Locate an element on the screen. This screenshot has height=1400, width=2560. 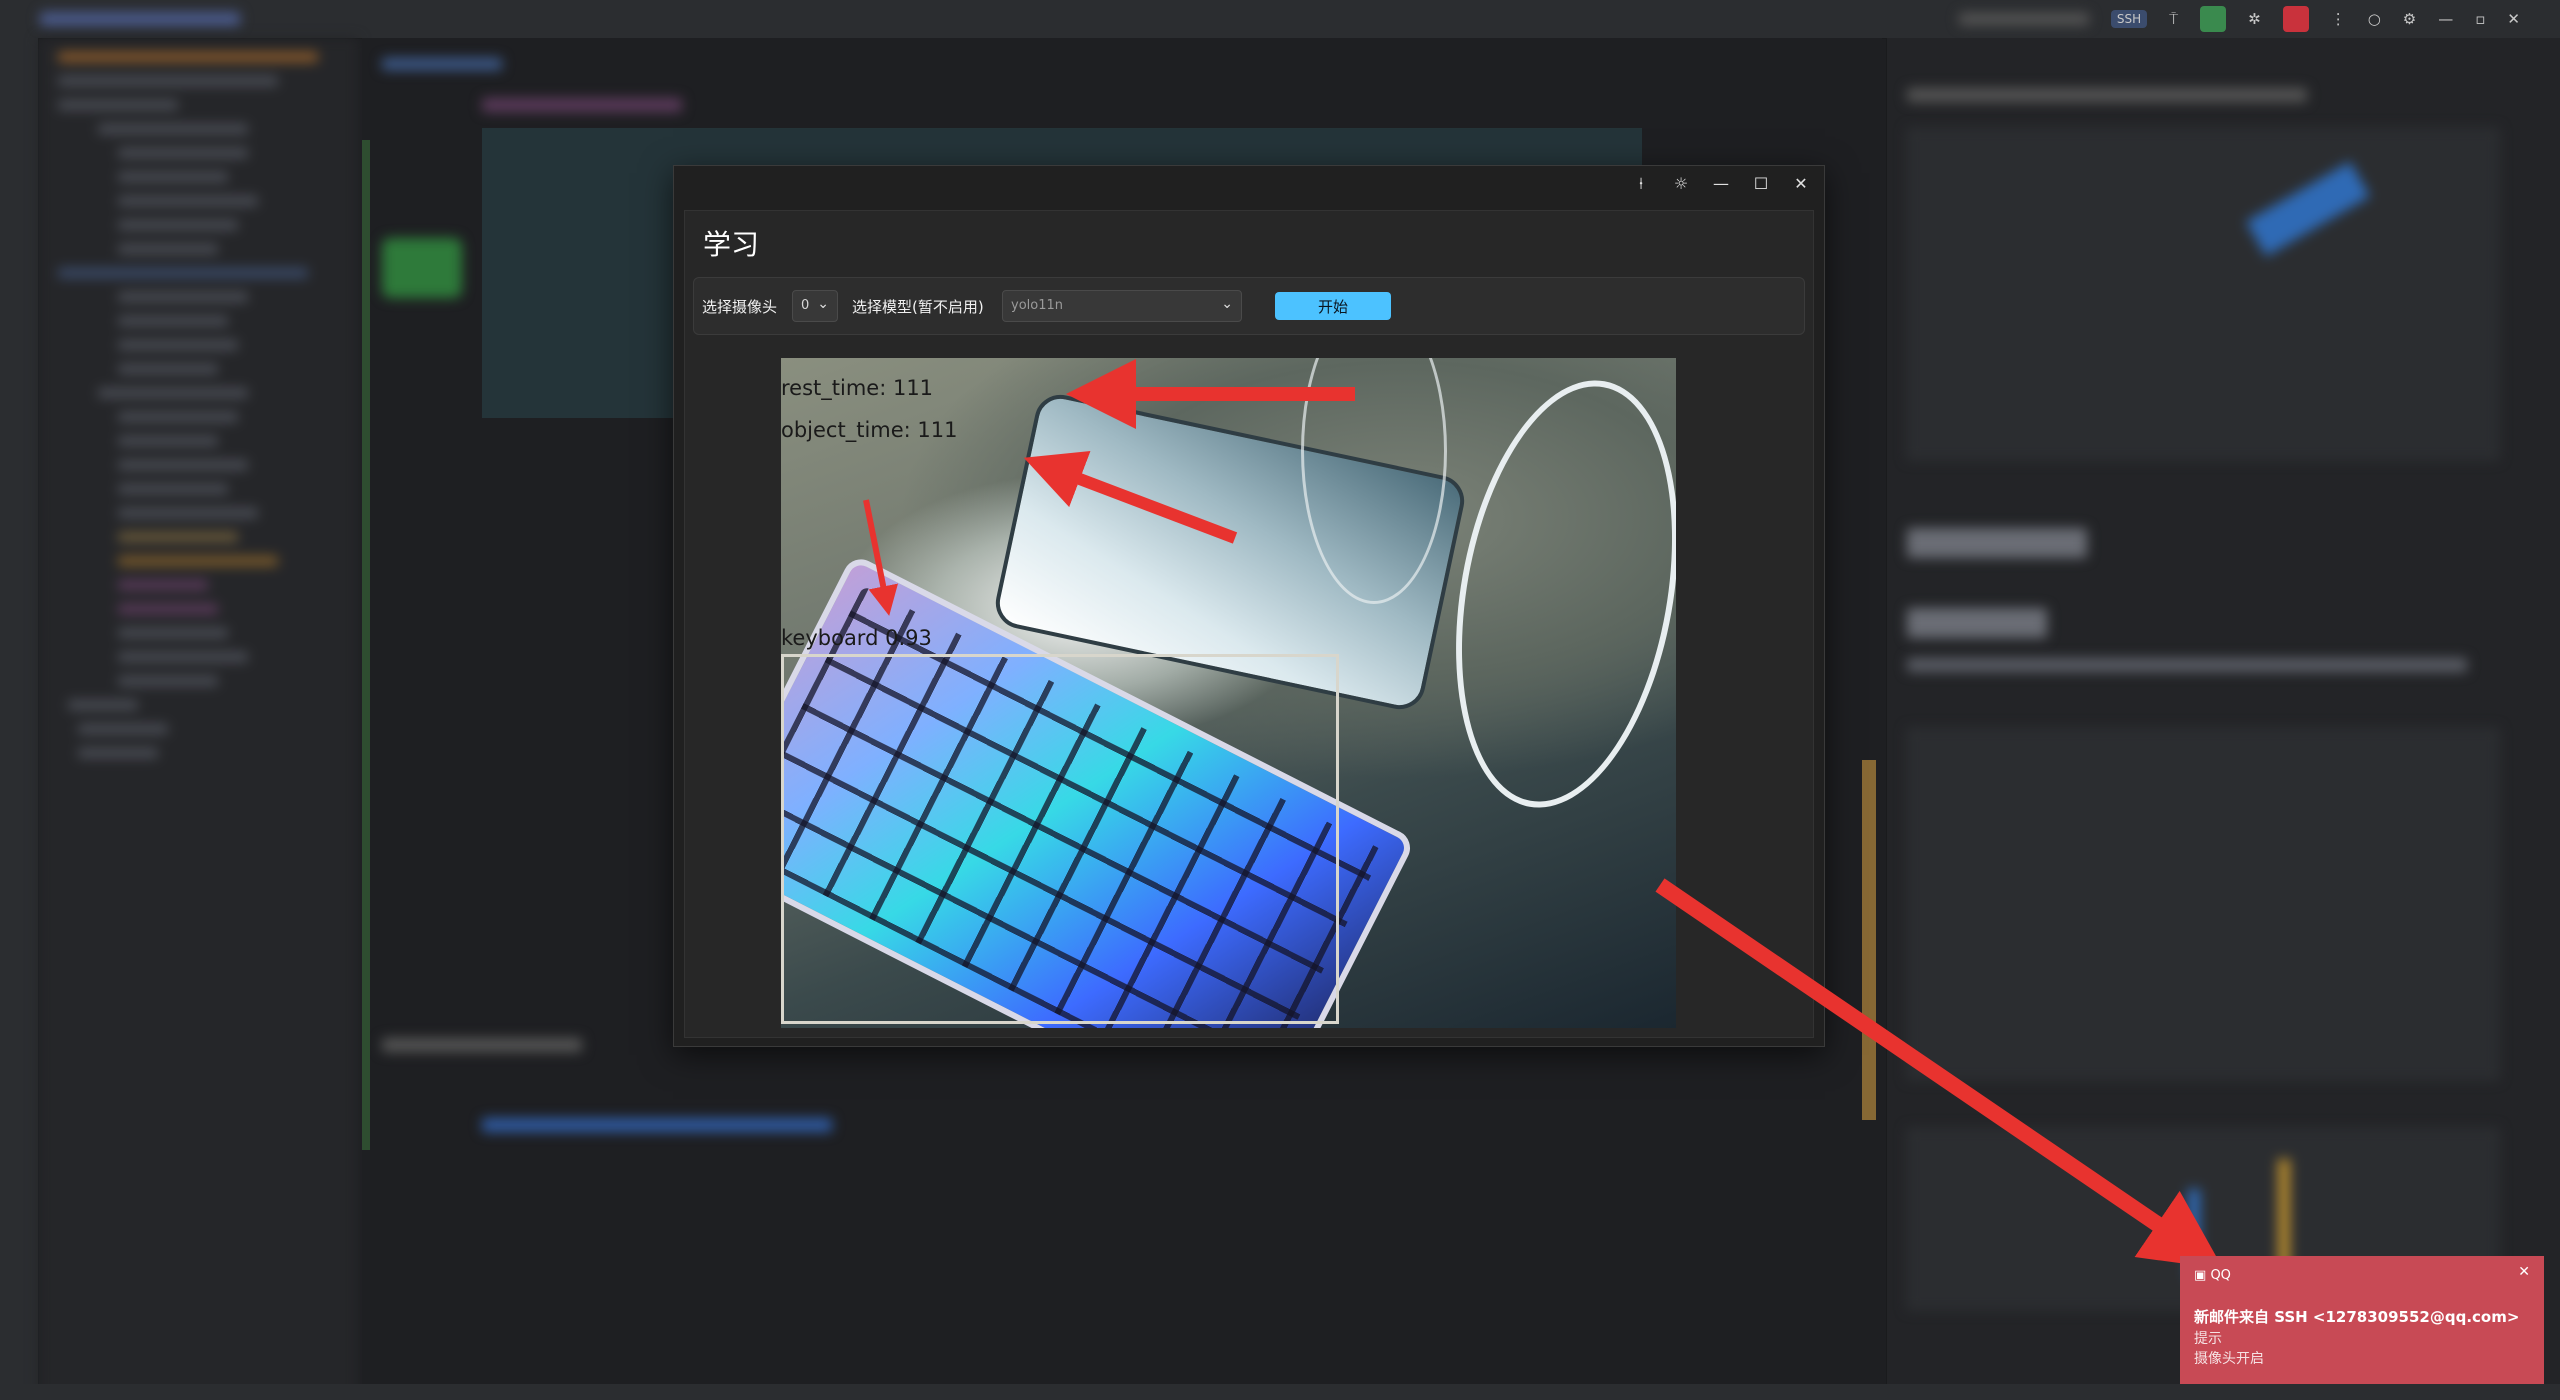
notification-app: ▣ QQ is located at coordinates (2212, 1275).